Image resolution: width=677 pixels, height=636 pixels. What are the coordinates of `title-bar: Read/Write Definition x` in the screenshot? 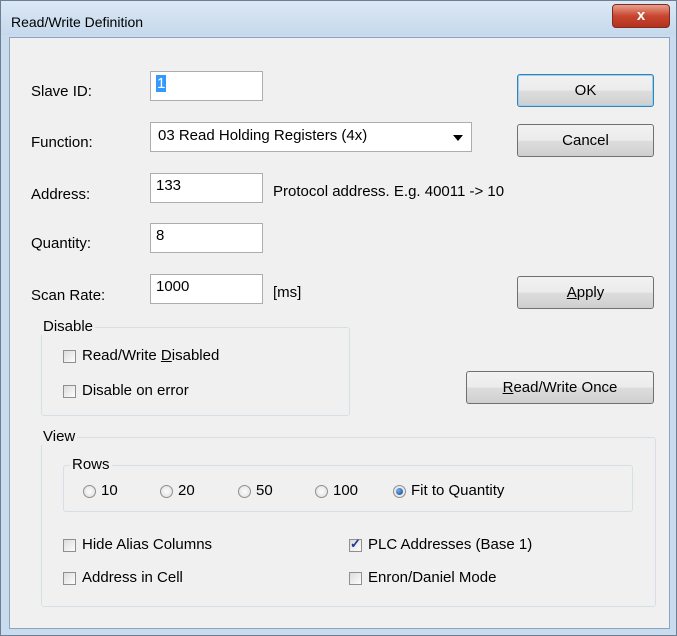 It's located at (338, 18).